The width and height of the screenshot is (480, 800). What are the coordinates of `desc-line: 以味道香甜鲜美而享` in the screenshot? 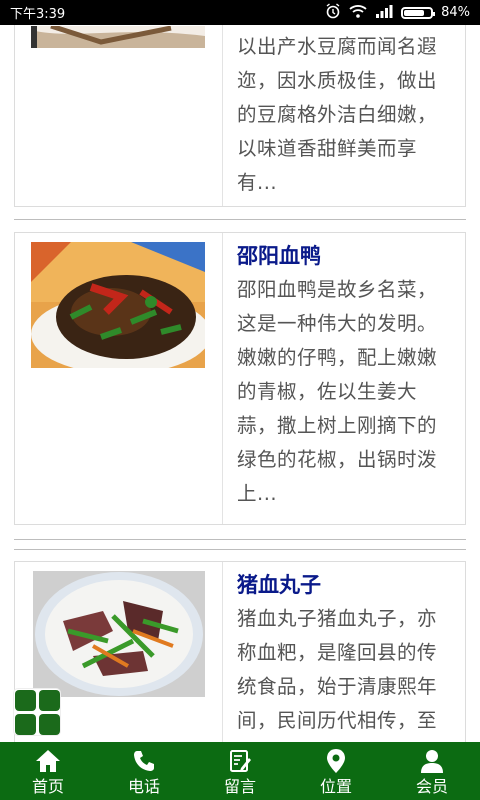 It's located at (327, 148).